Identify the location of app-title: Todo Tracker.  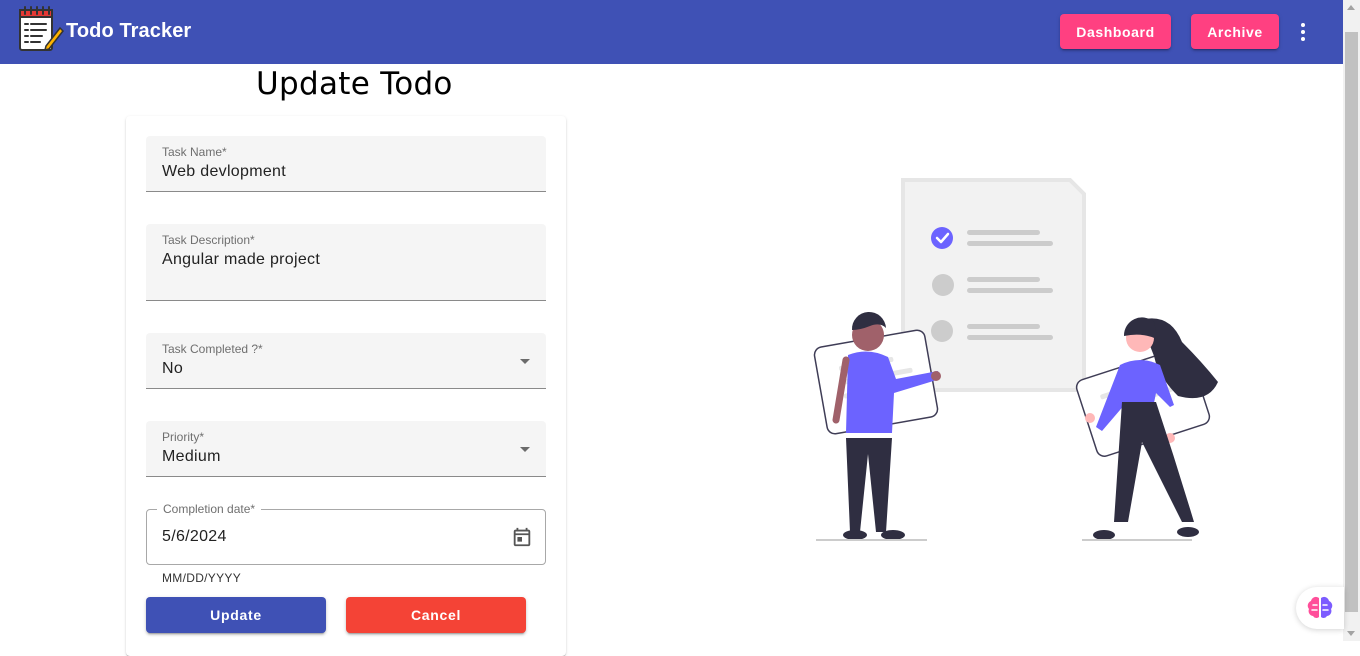
(129, 31).